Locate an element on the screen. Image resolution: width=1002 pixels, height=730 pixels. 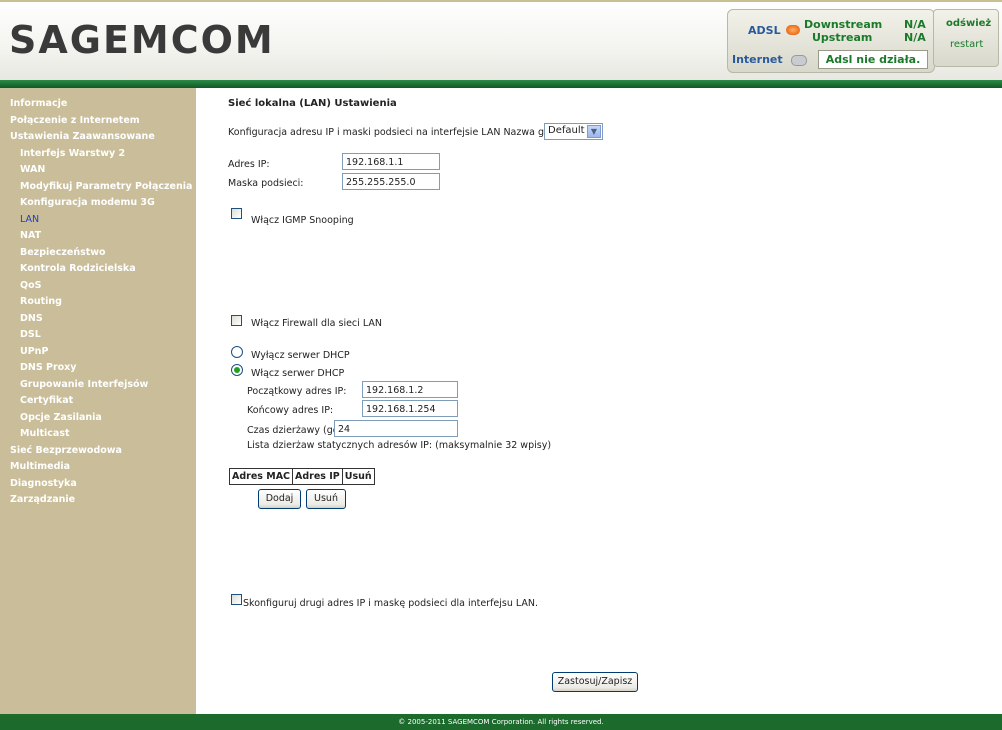
sidebar-item-upnp: UPnP is located at coordinates (98, 352).